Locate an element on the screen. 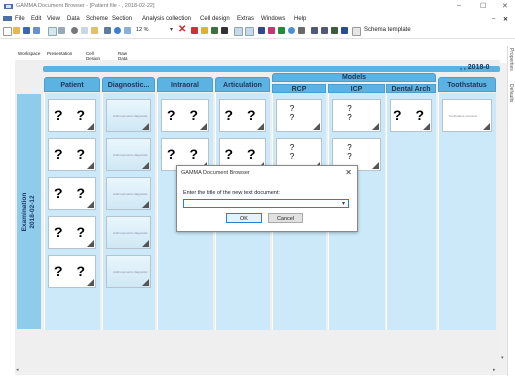 This screenshot has width=515, height=385. scroll-right-icon: ▸ is located at coordinates (494, 370).